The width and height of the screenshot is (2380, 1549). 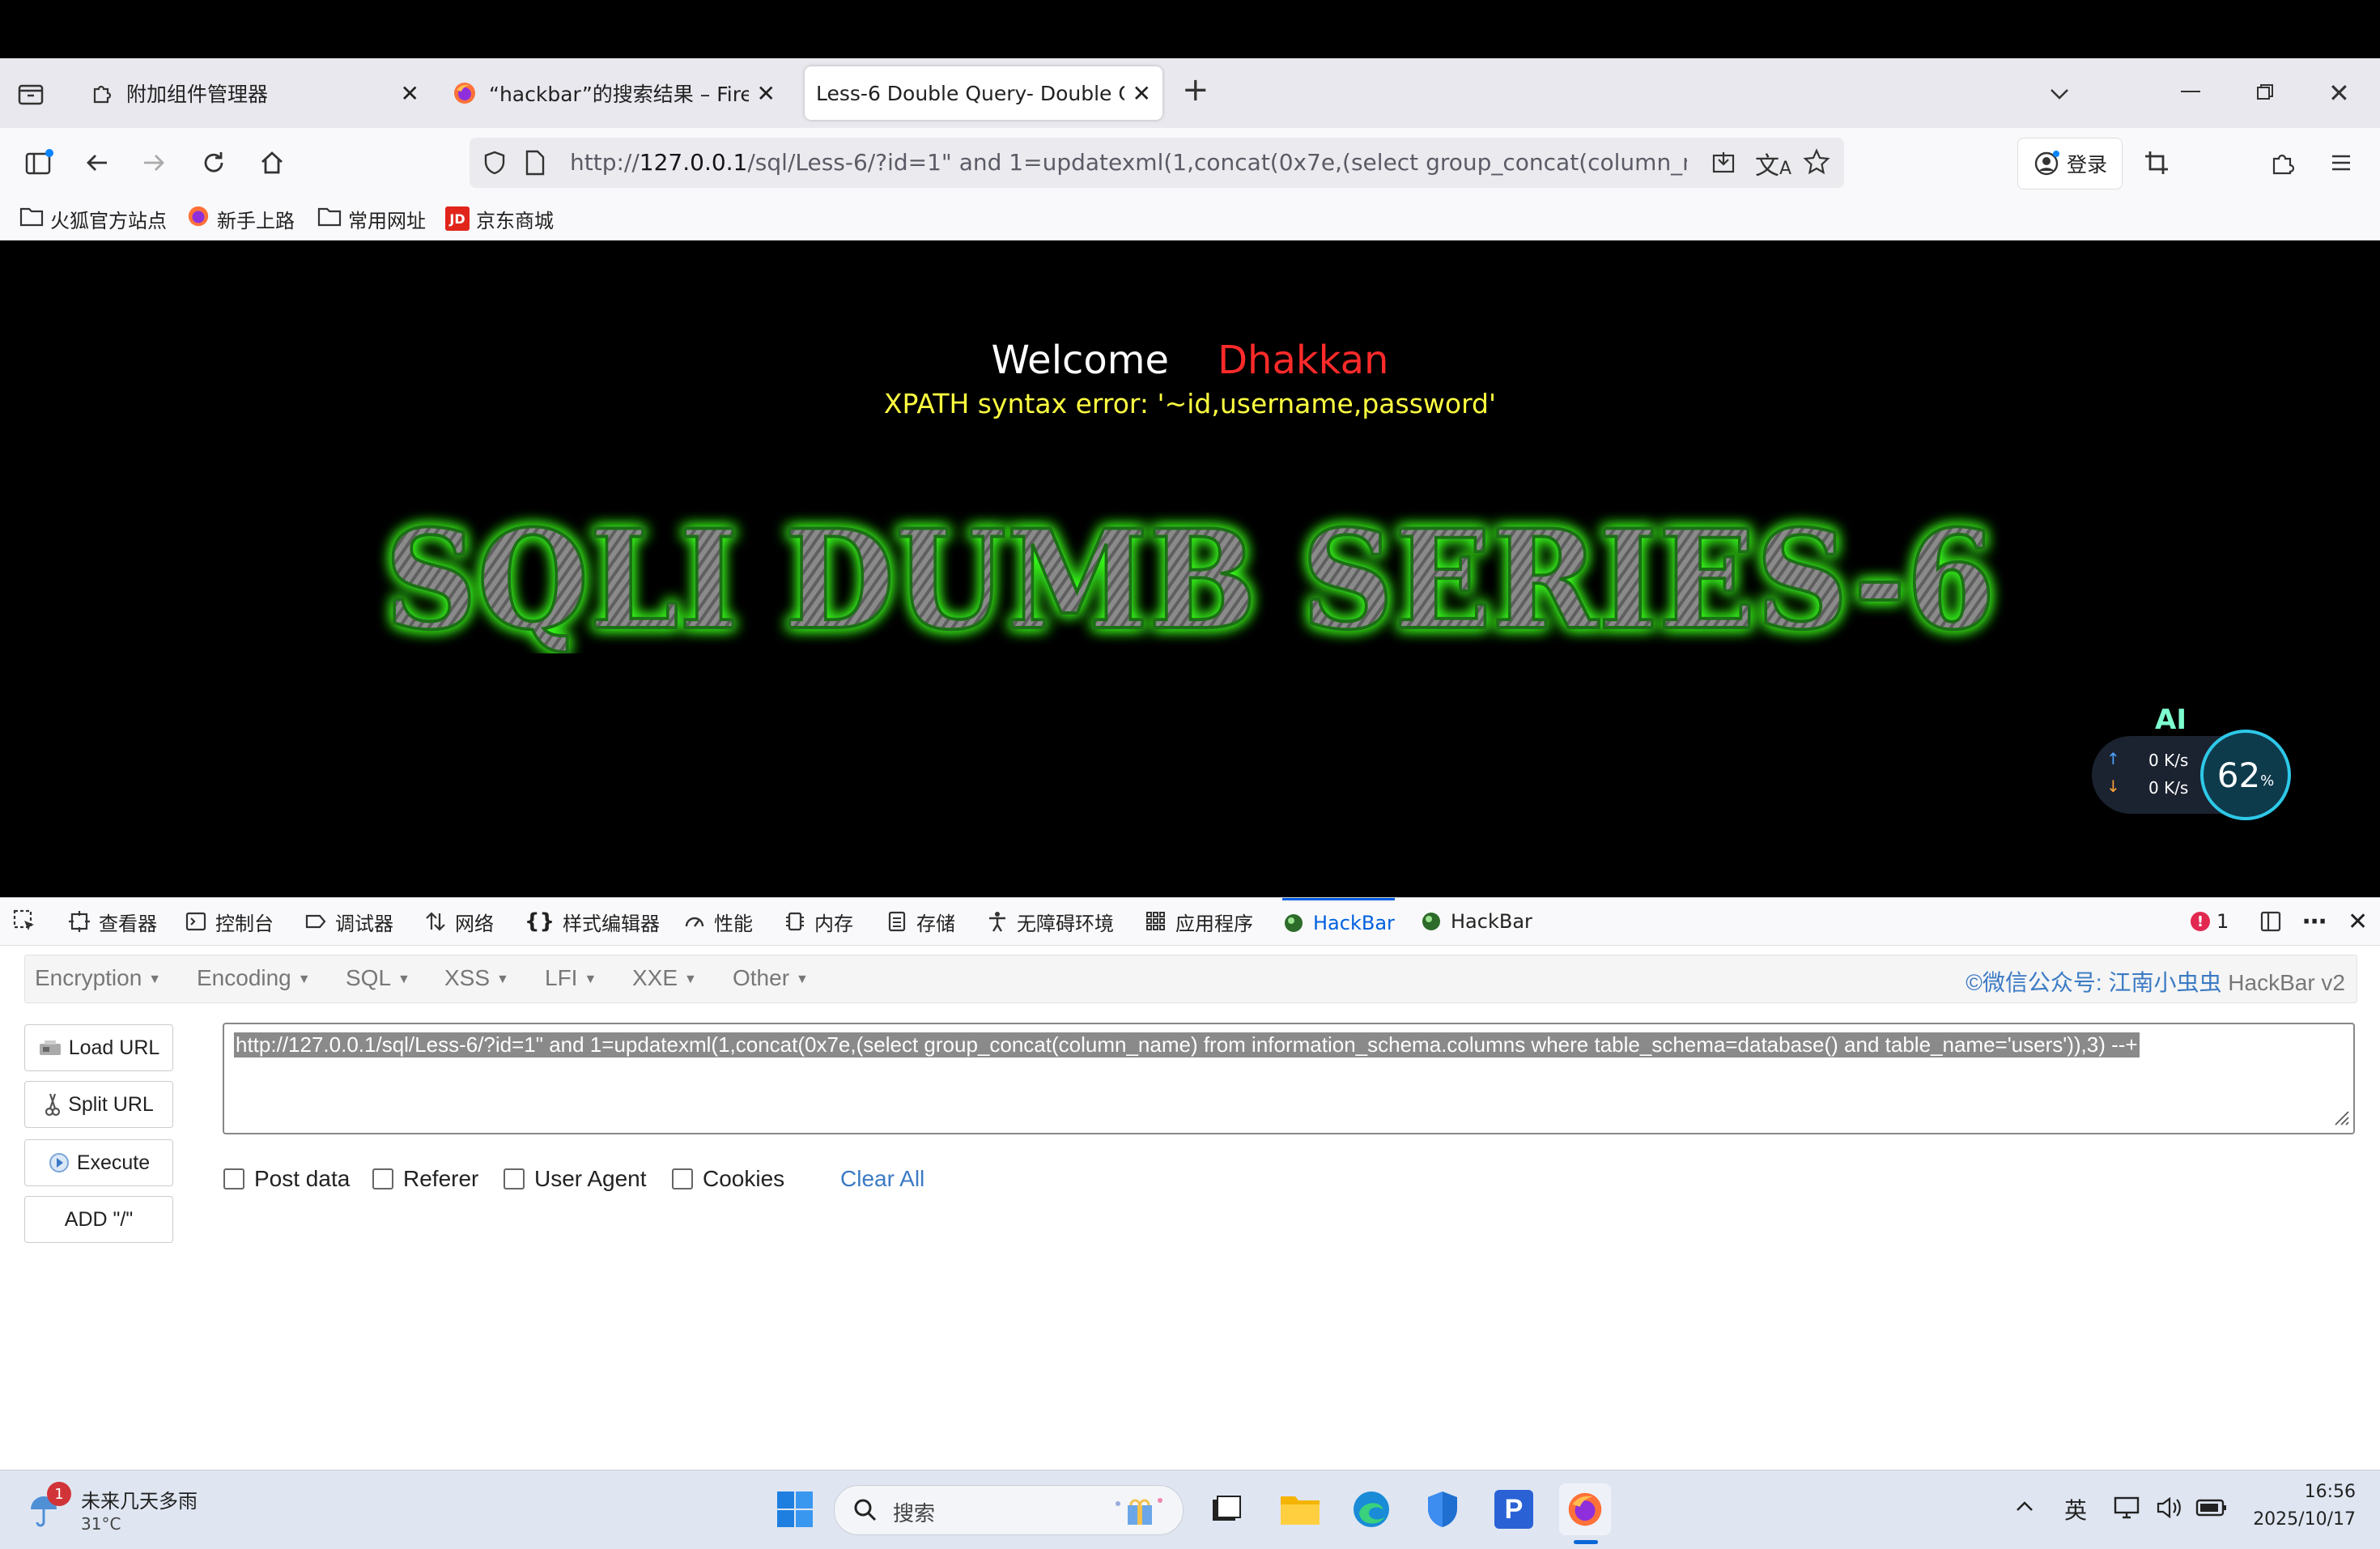 I want to click on tab-less6: Less-6 Double Query- Double Qu ✕, so click(x=984, y=93).